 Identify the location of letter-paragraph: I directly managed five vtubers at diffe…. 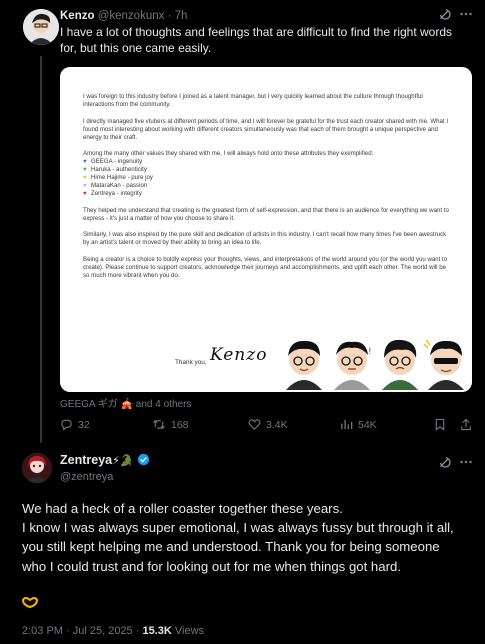
(266, 129).